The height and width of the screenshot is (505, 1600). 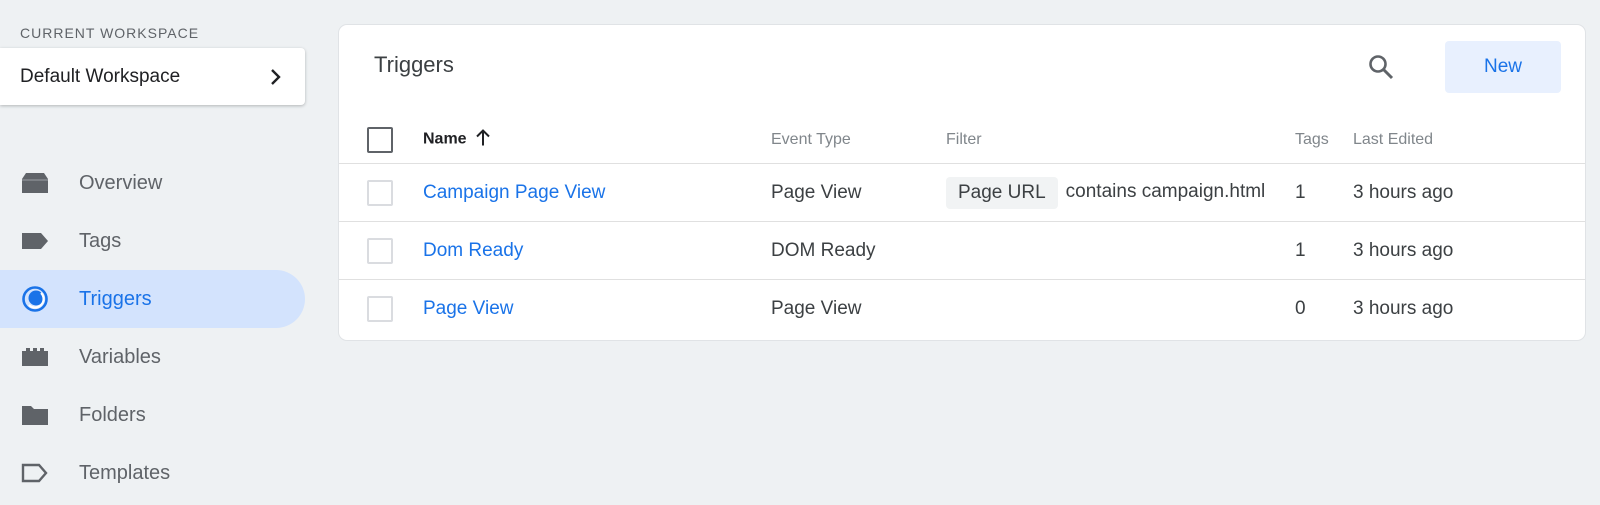 I want to click on column-header-name: Name, so click(x=457, y=139).